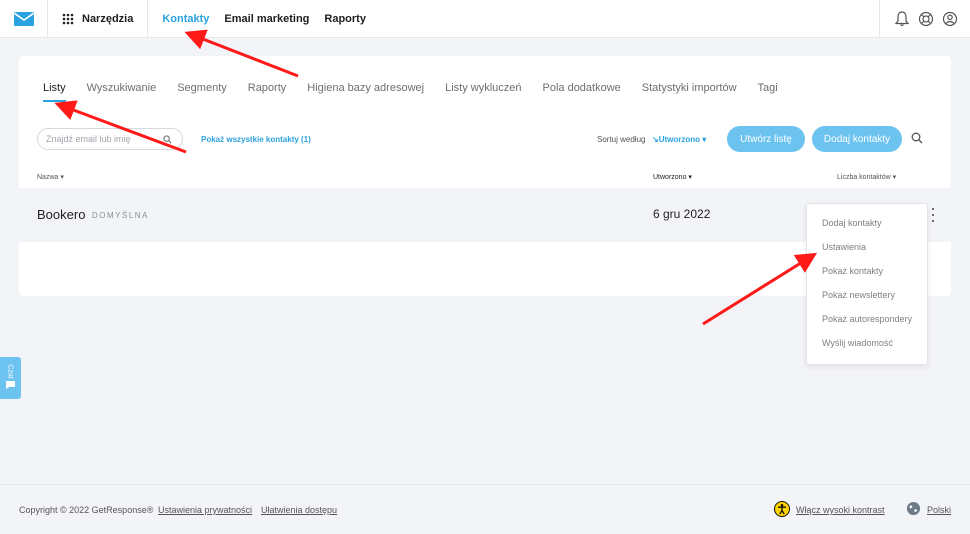 This screenshot has height=534, width=970. What do you see at coordinates (857, 139) in the screenshot?
I see `add-contacts-button: Dodaj kontakty` at bounding box center [857, 139].